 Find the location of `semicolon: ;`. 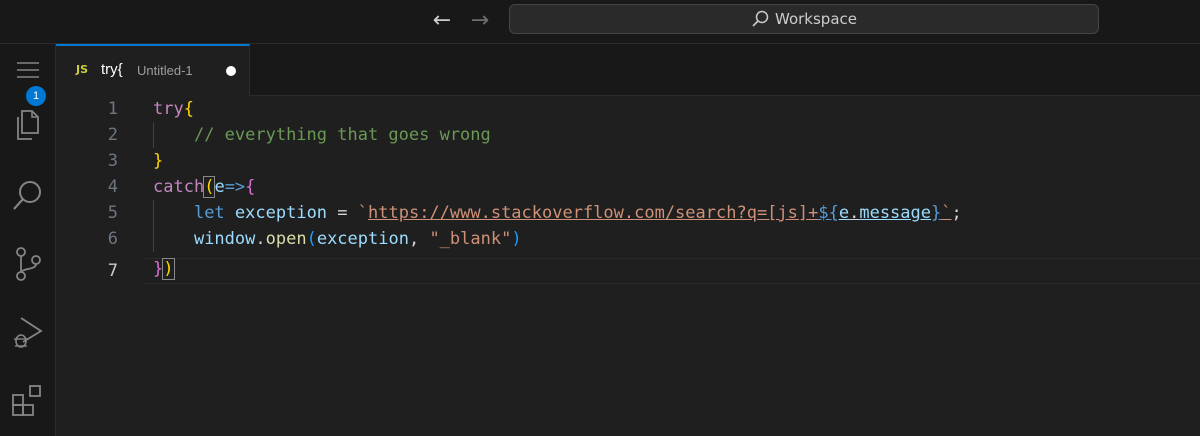

semicolon: ; is located at coordinates (956, 213).